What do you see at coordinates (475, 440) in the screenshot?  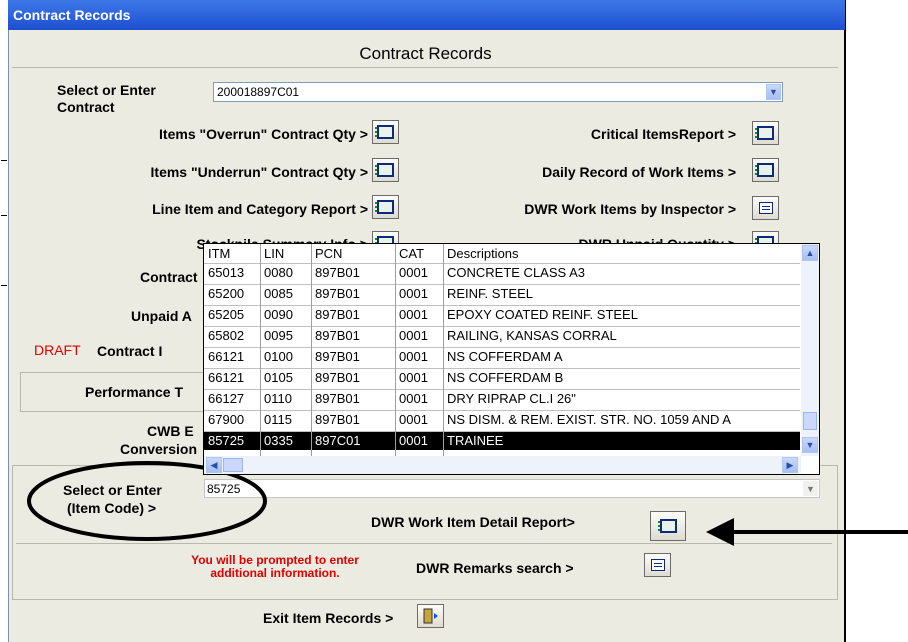 I see `grid-cell-description: TRAINEE` at bounding box center [475, 440].